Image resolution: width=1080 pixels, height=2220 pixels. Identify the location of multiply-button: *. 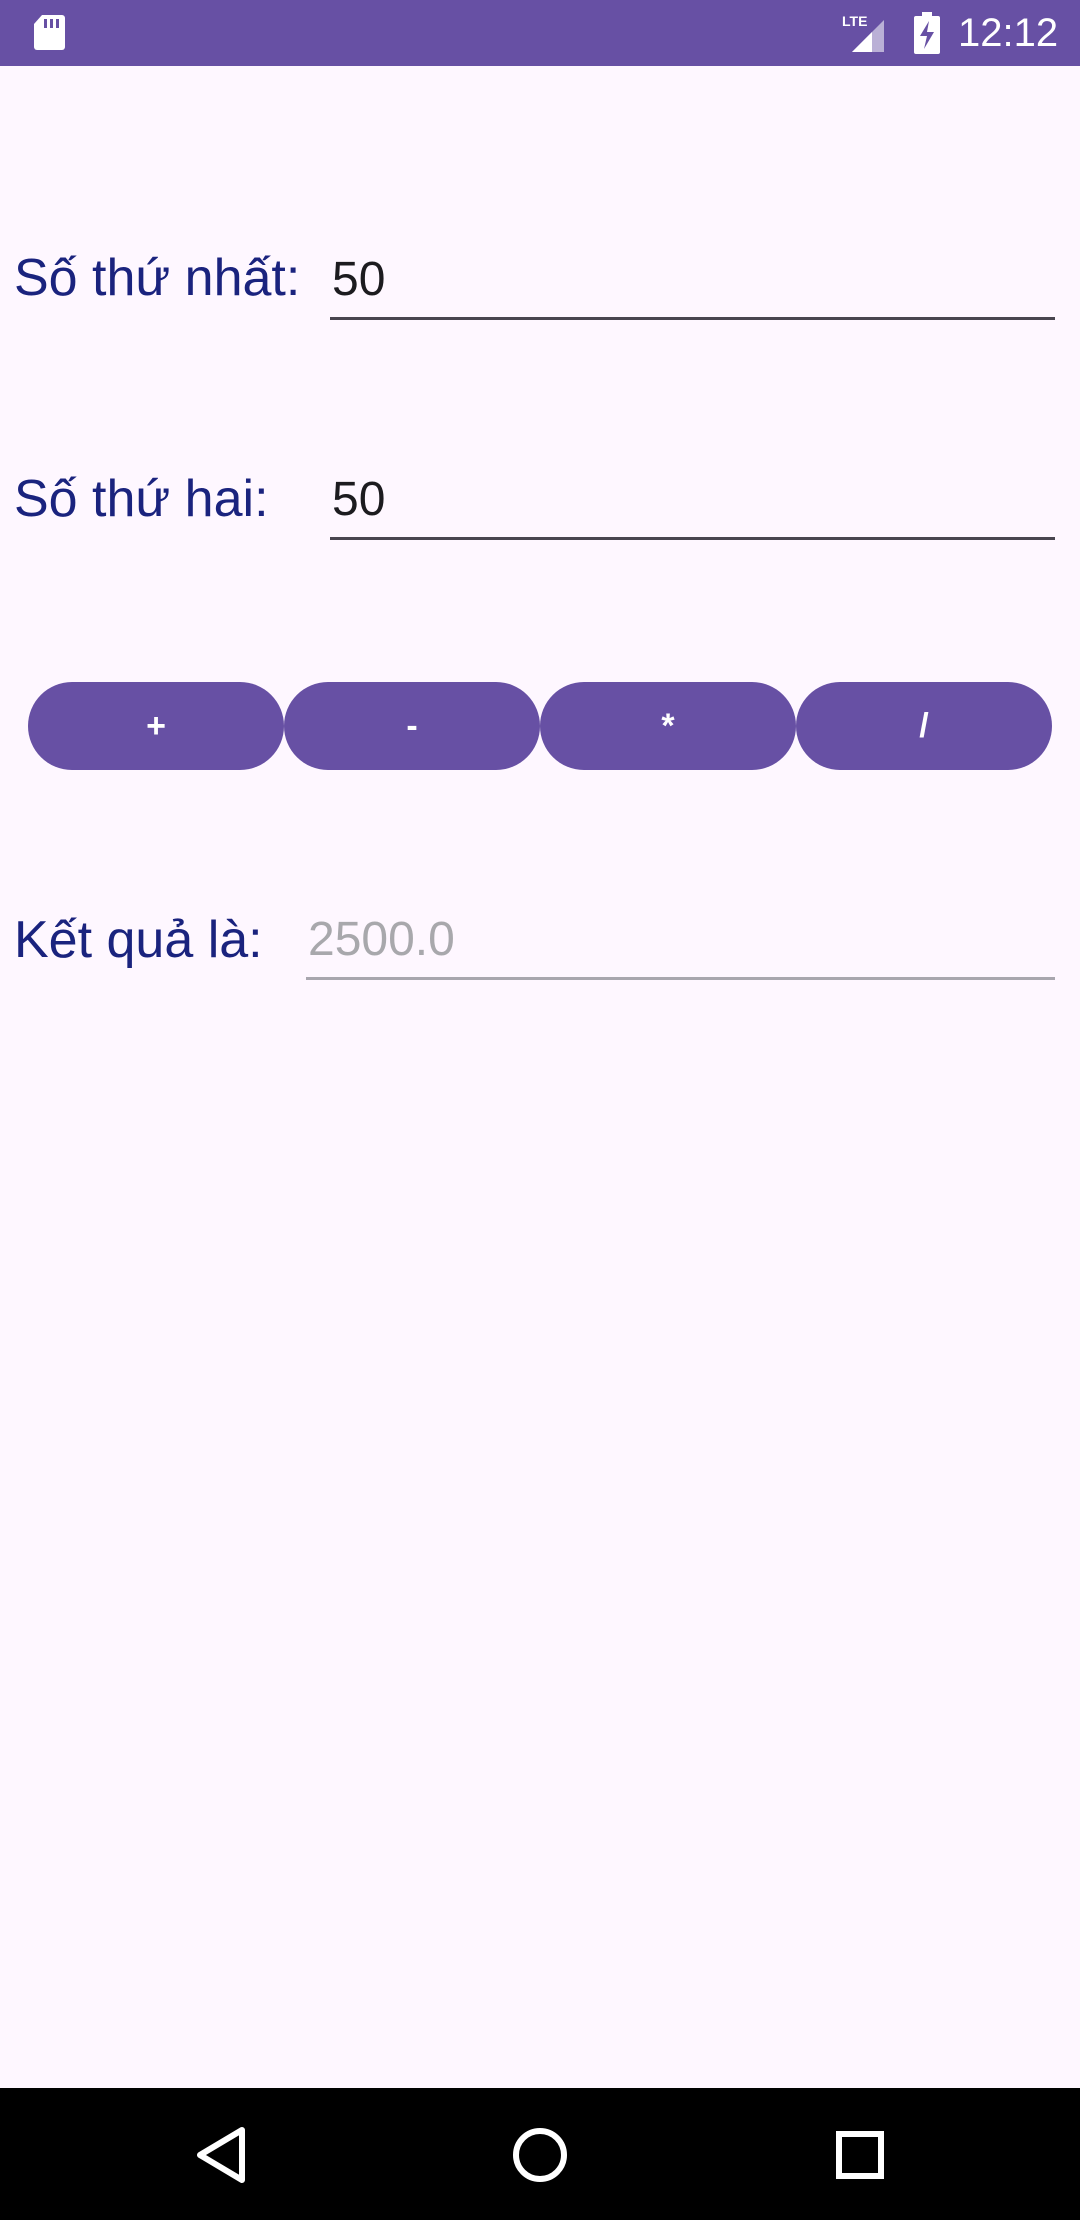
(668, 726).